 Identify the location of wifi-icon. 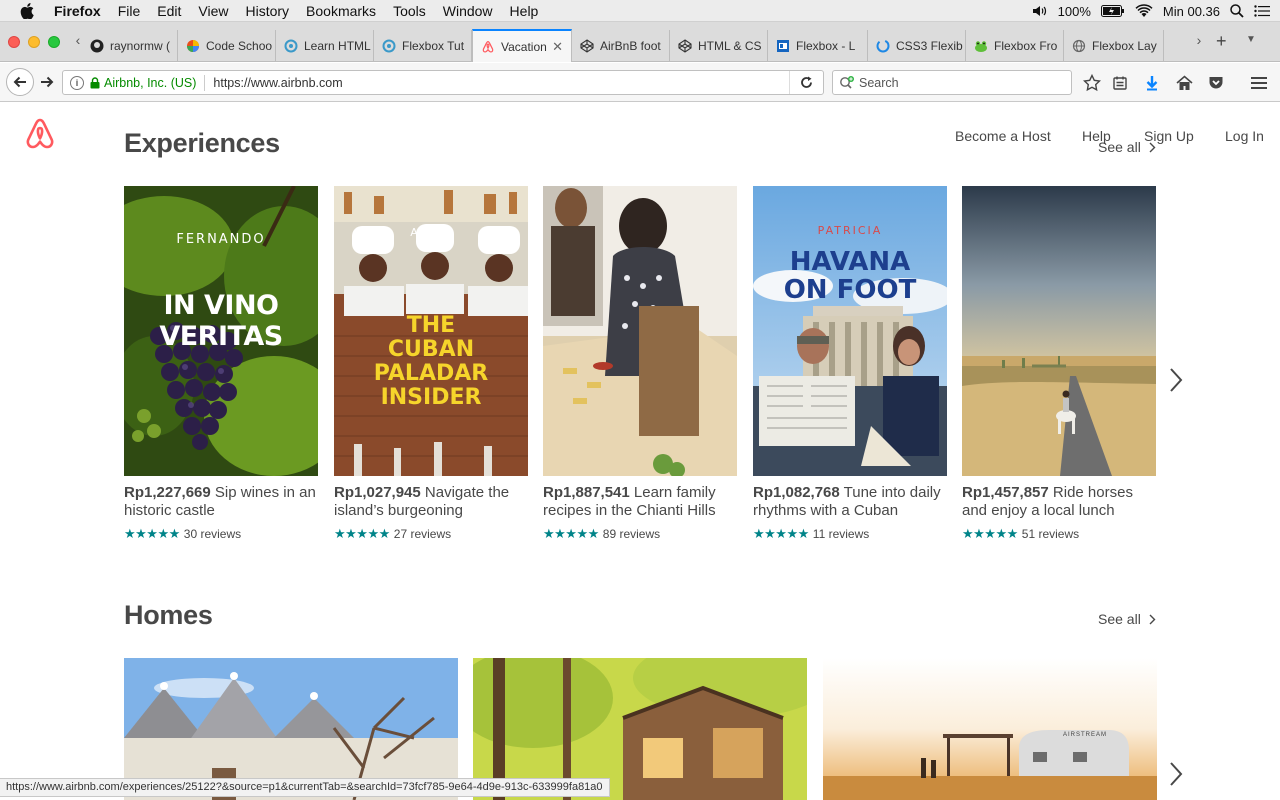
(1144, 11).